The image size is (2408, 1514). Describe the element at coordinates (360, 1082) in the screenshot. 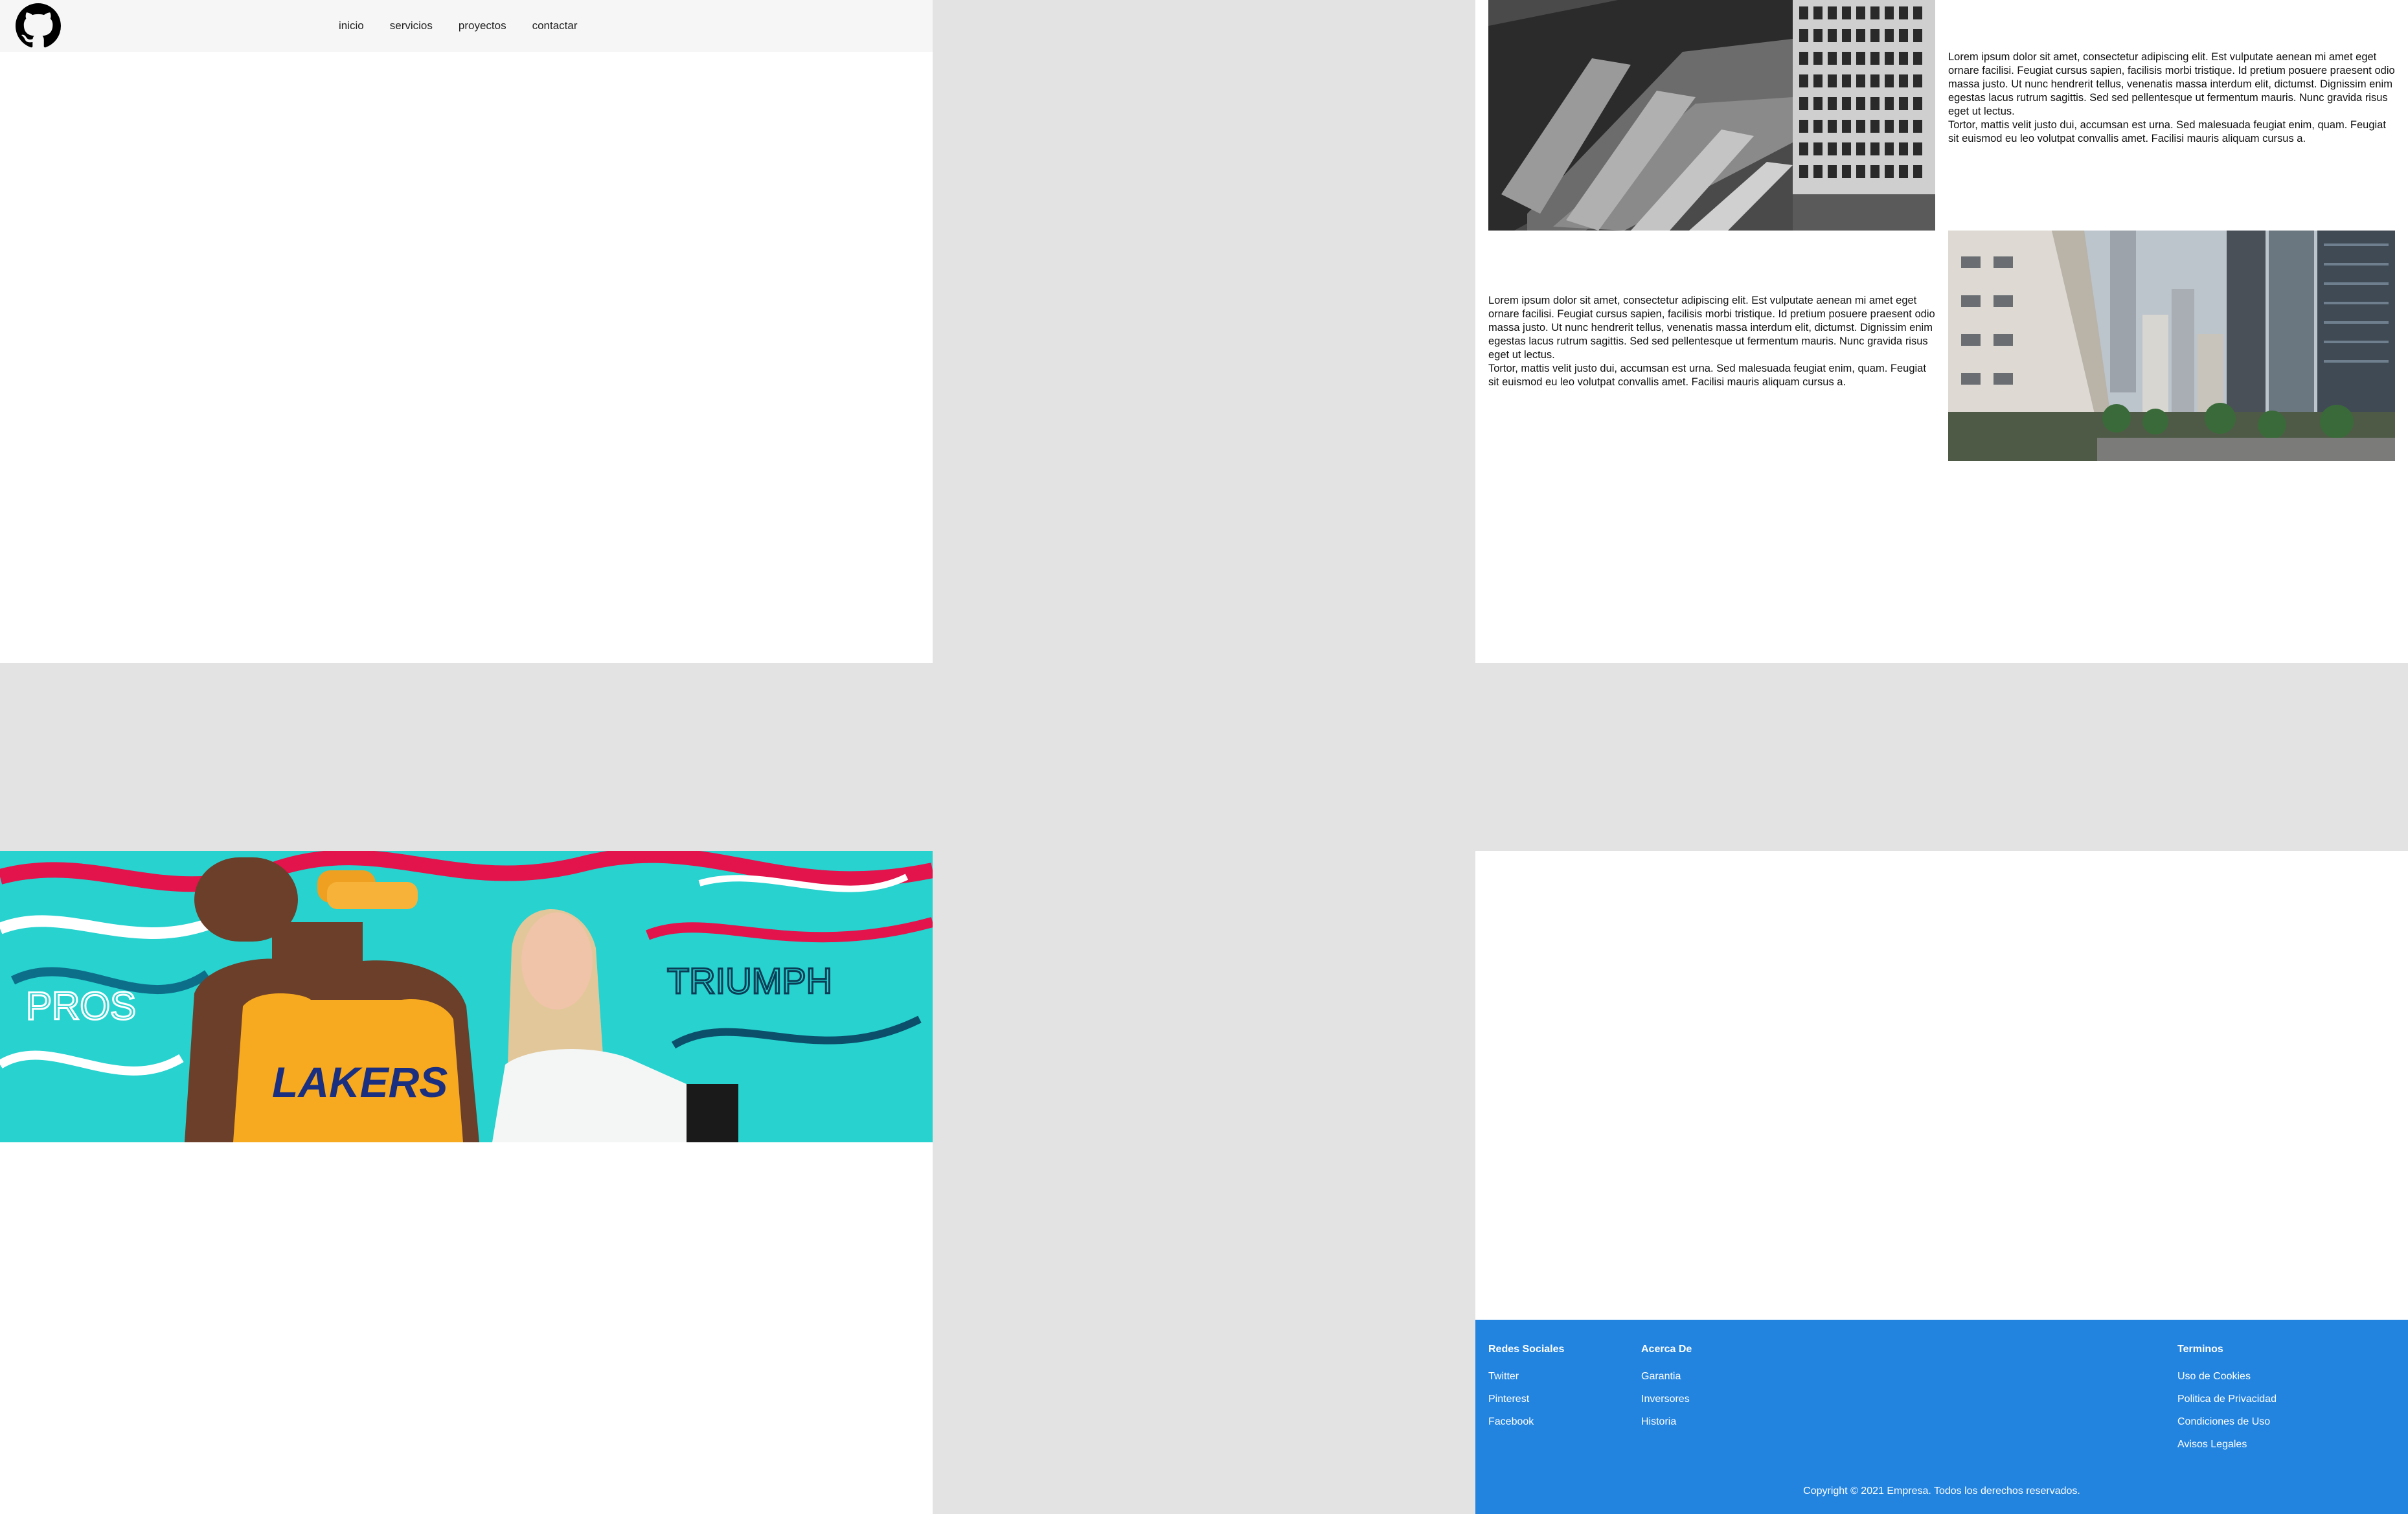

I see `jersey-lakers: LAKERS` at that location.